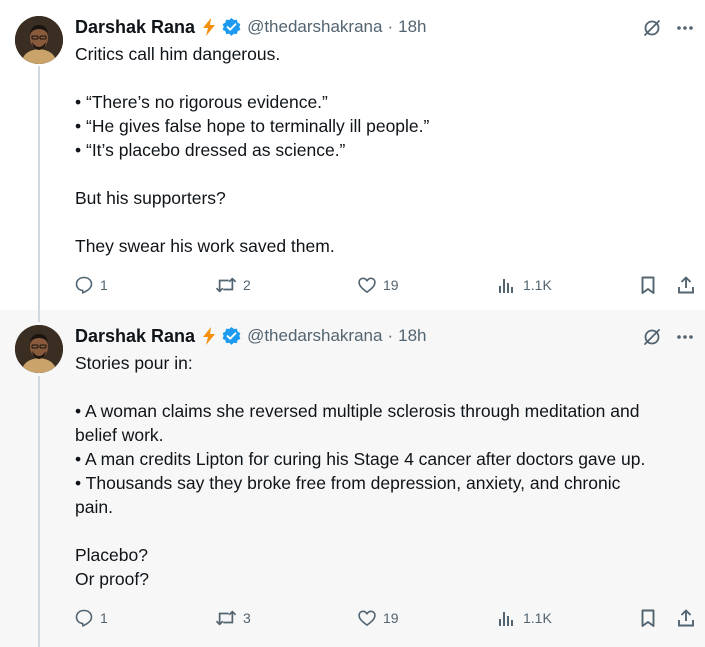  What do you see at coordinates (112, 579) in the screenshot?
I see `tweet-text-line: Or proof?` at bounding box center [112, 579].